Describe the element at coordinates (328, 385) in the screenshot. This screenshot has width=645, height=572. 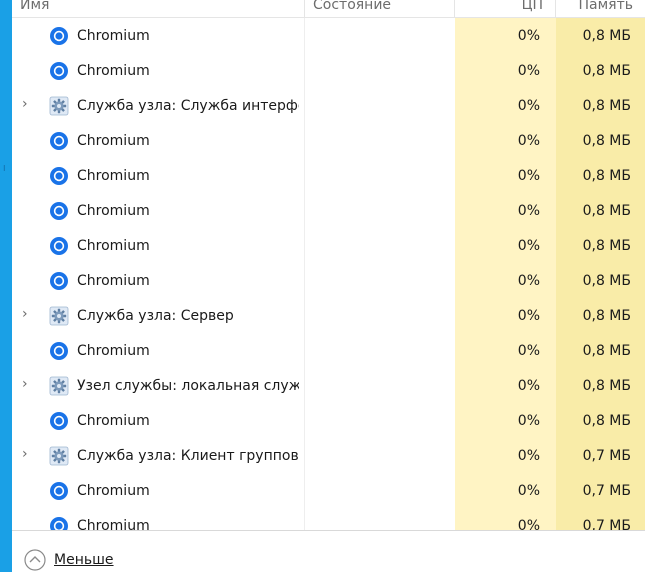
I see `table-row: › Узел службы: локальная служ... 0% 0,8 МБ` at that location.